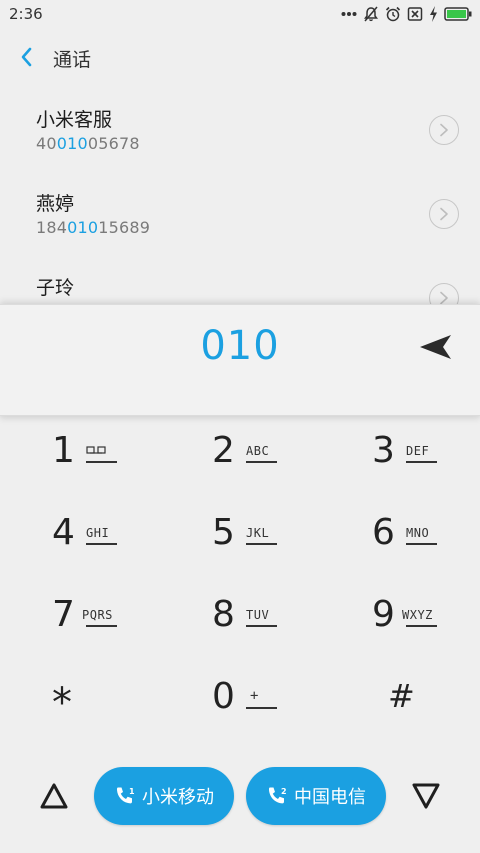 The height and width of the screenshot is (853, 480). Describe the element at coordinates (383, 532) in the screenshot. I see `key-digit: 6` at that location.